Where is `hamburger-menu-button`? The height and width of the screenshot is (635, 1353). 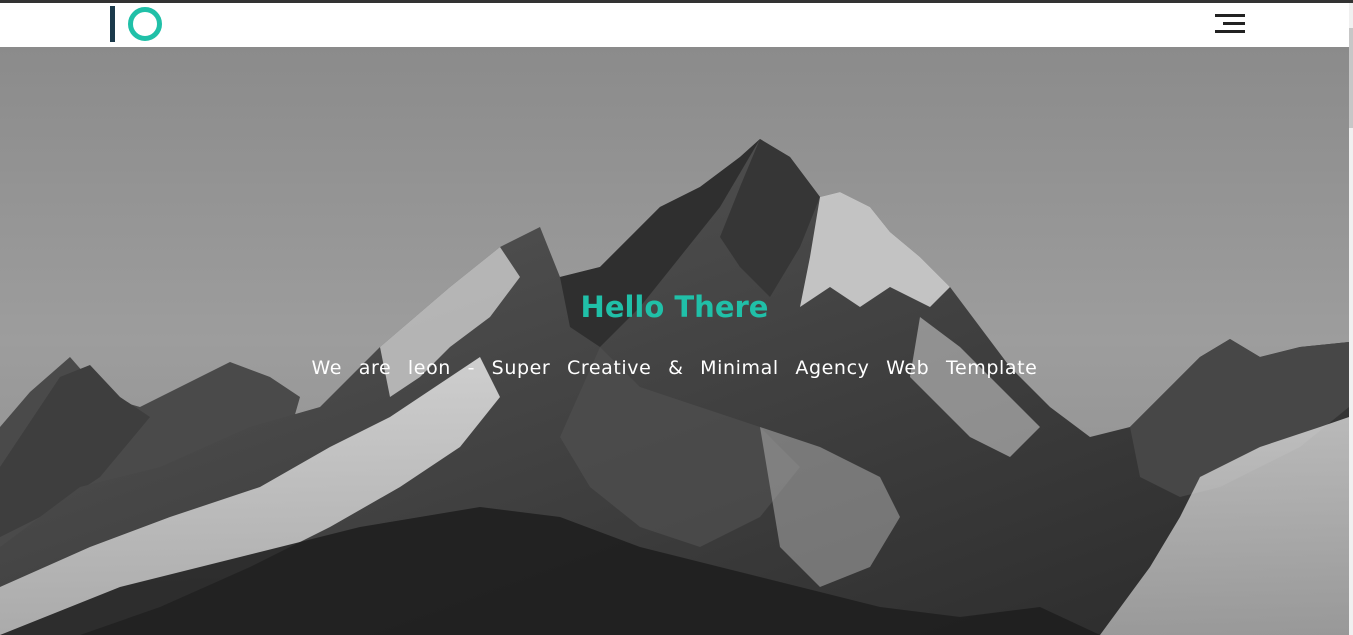
hamburger-menu-button is located at coordinates (1230, 24).